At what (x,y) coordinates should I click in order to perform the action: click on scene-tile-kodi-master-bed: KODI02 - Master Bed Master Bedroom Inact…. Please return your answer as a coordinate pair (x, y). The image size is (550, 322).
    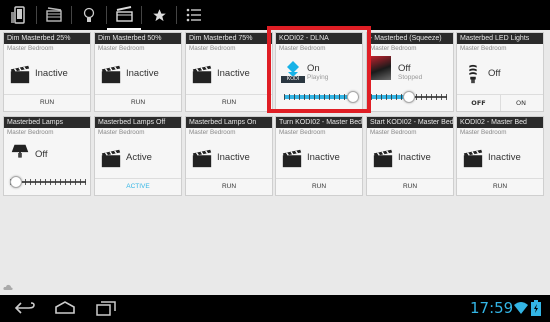
    Looking at the image, I should click on (500, 156).